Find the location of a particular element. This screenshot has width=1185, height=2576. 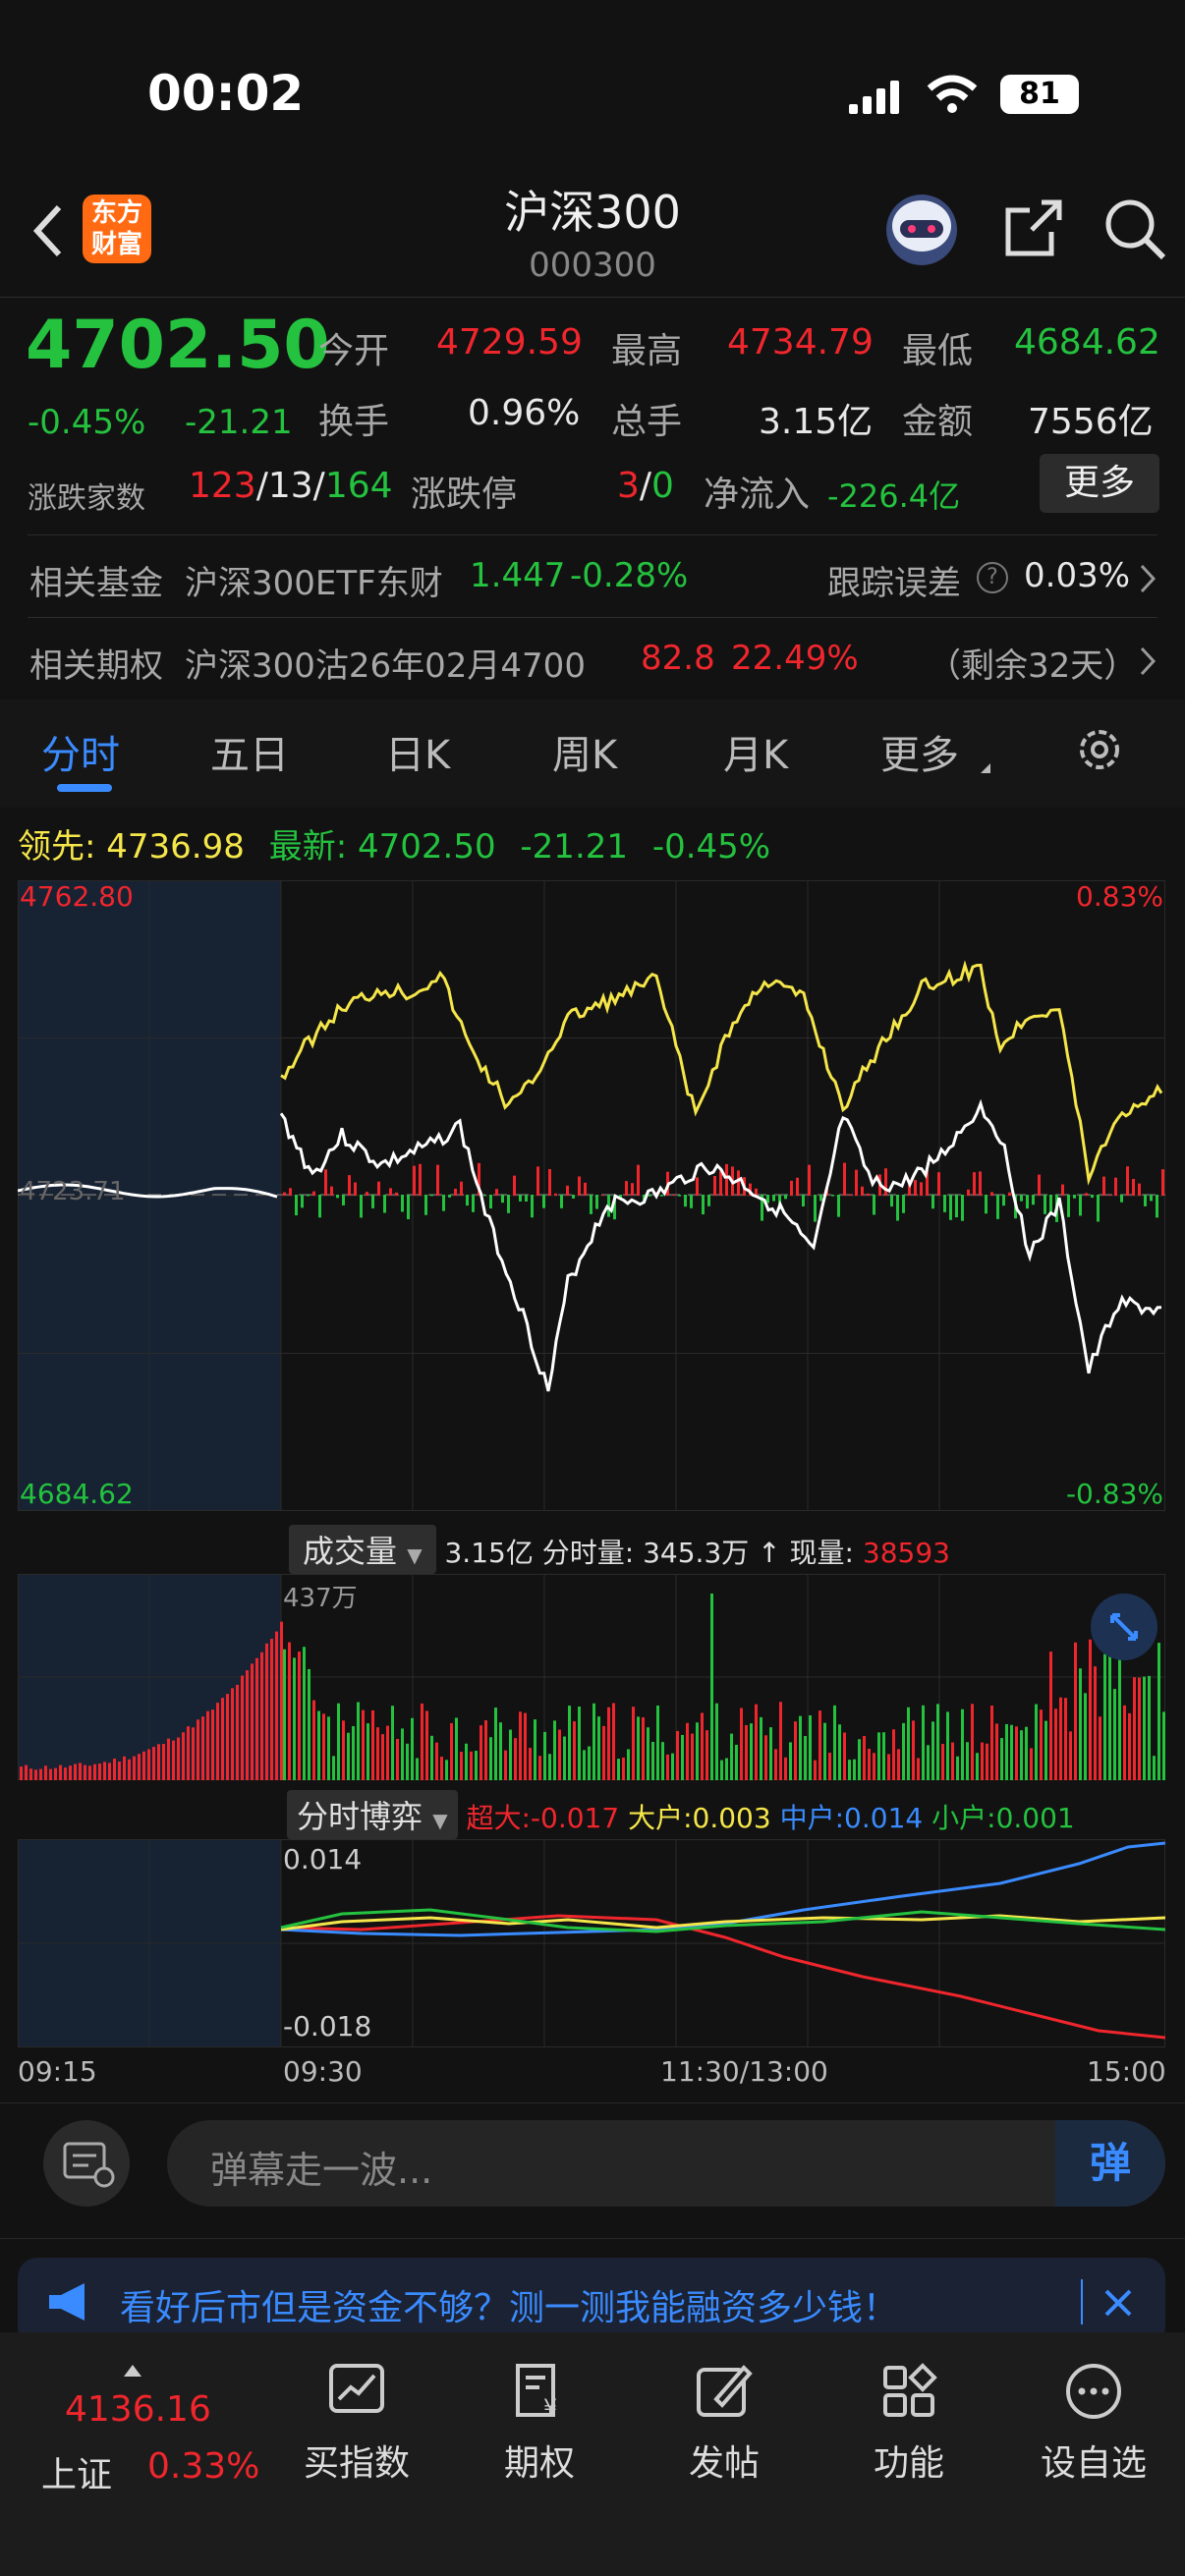

super-label: 超大: is located at coordinates (499, 1818).